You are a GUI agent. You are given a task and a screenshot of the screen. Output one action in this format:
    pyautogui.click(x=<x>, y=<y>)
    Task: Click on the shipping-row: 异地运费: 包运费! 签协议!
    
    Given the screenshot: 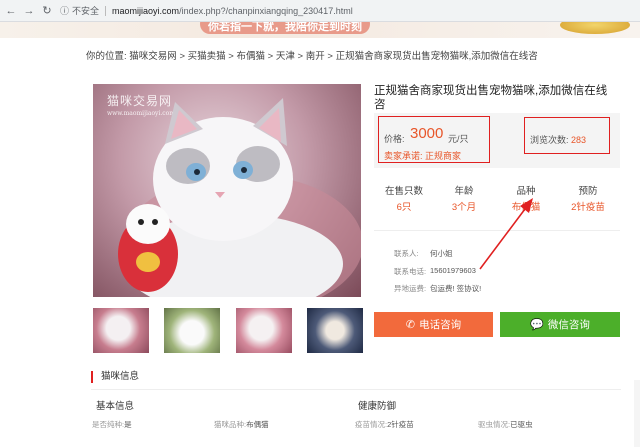 What is the action you would take?
    pyautogui.click(x=437, y=288)
    